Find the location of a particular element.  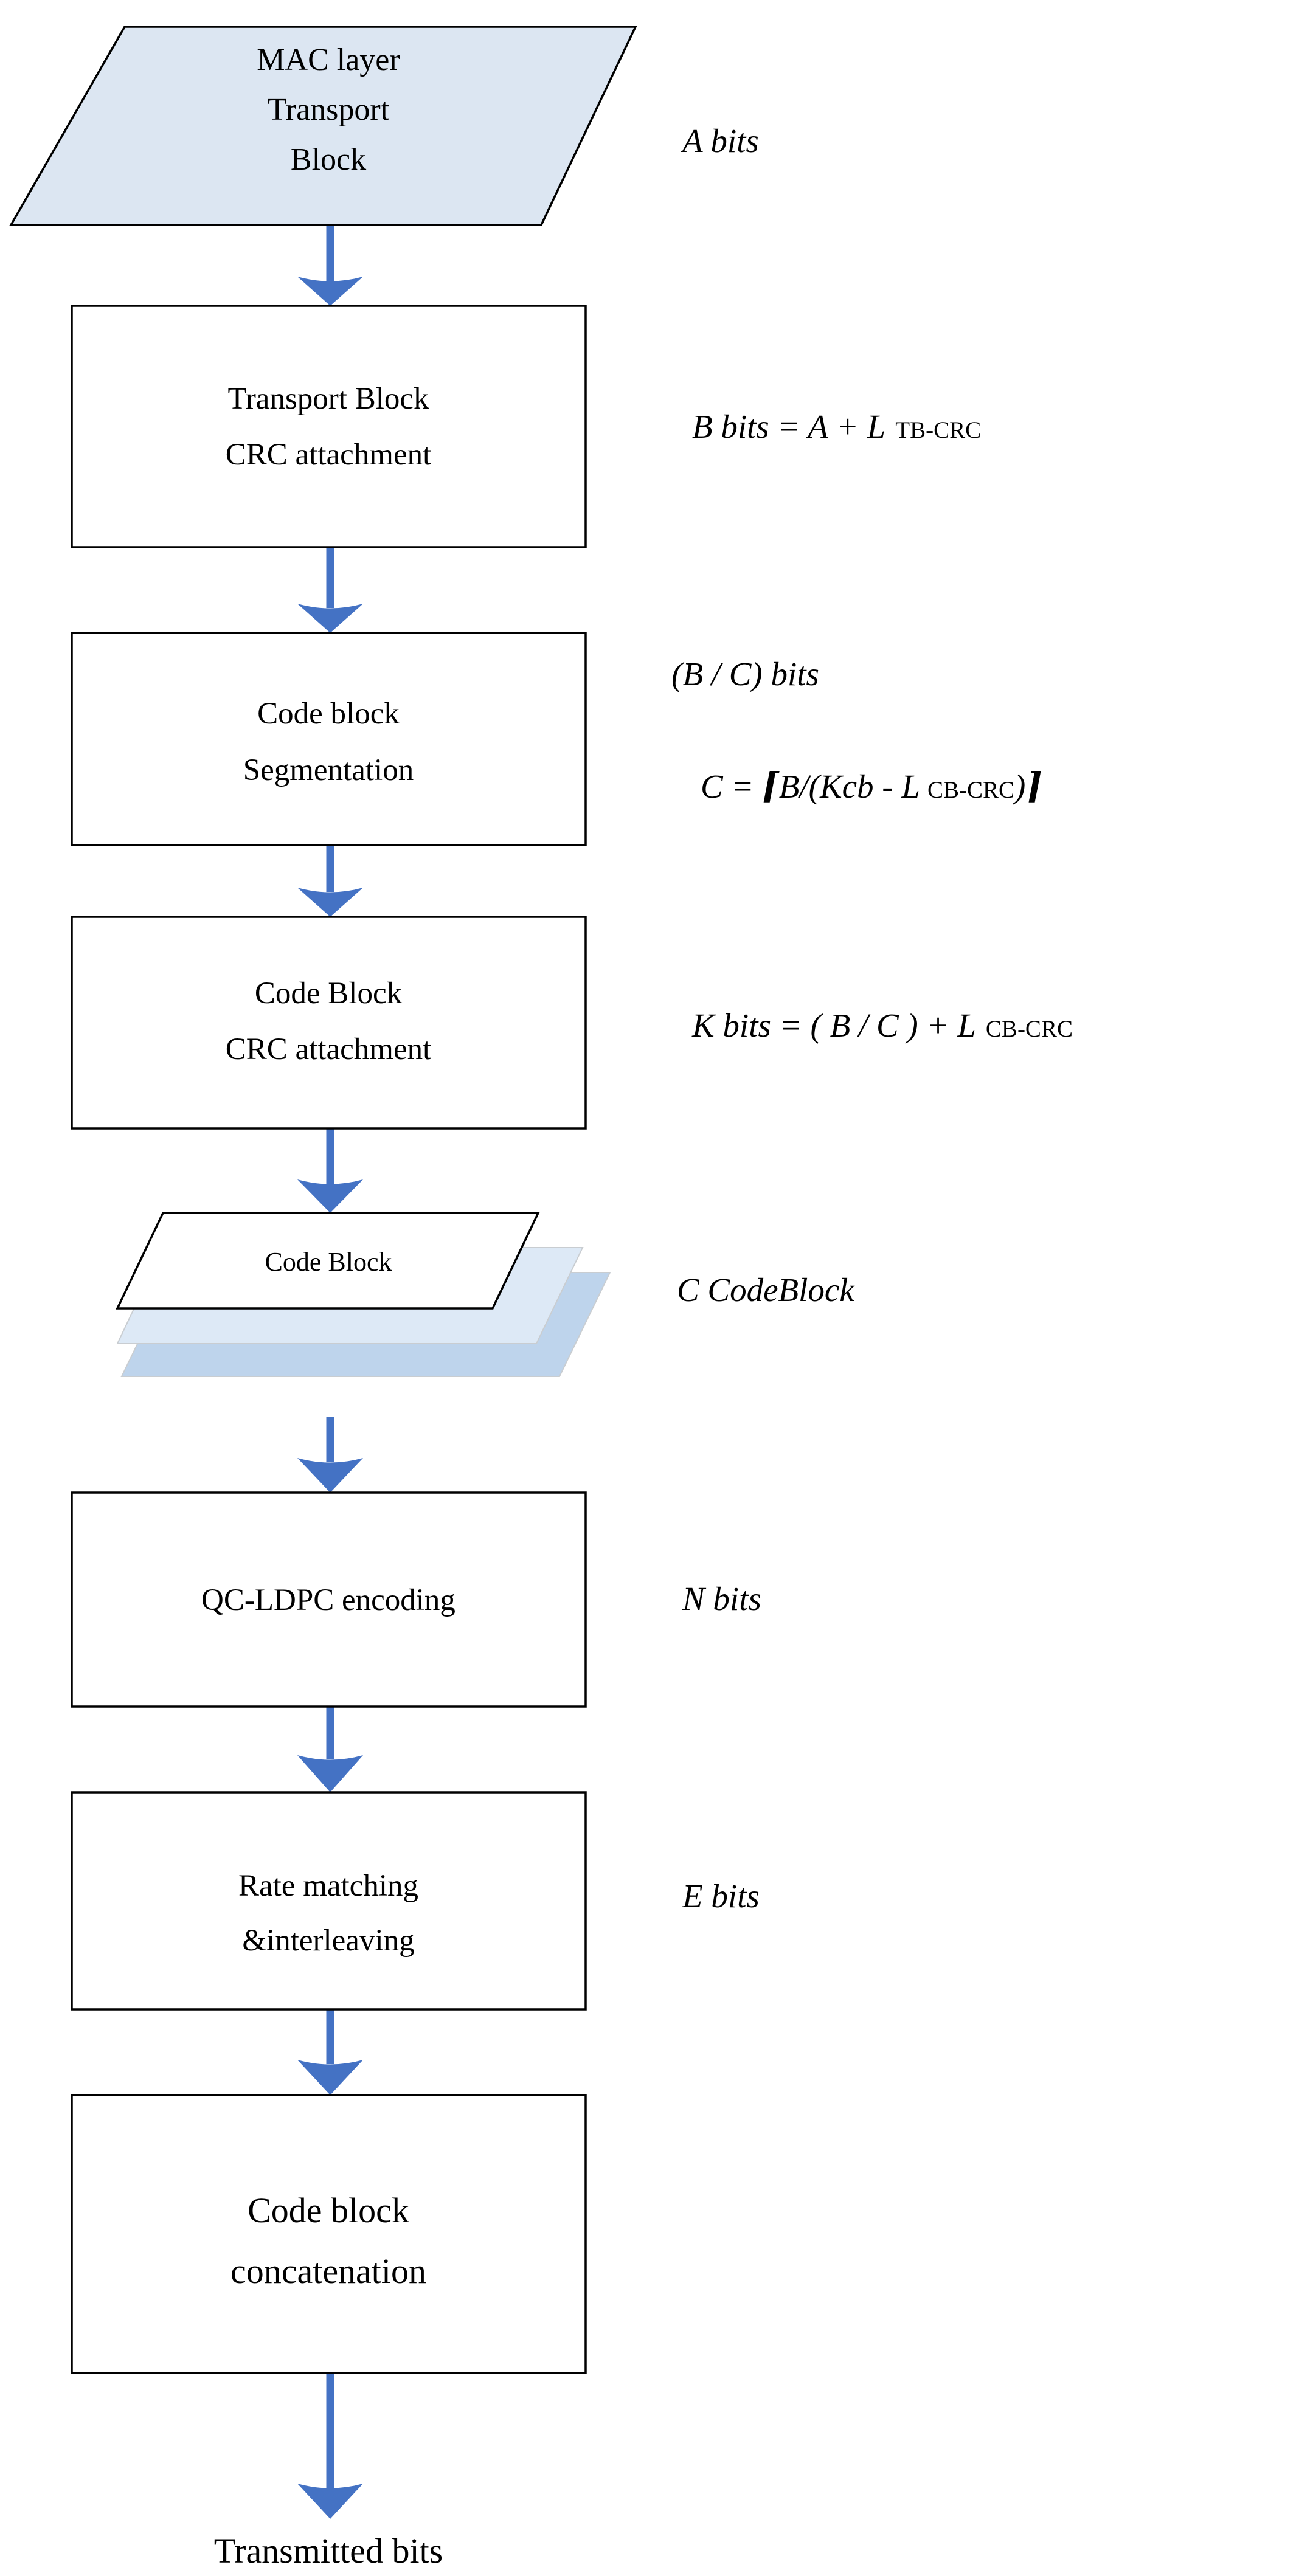

annotation-b-bits-subscript: TB-CRC is located at coordinates (938, 430).